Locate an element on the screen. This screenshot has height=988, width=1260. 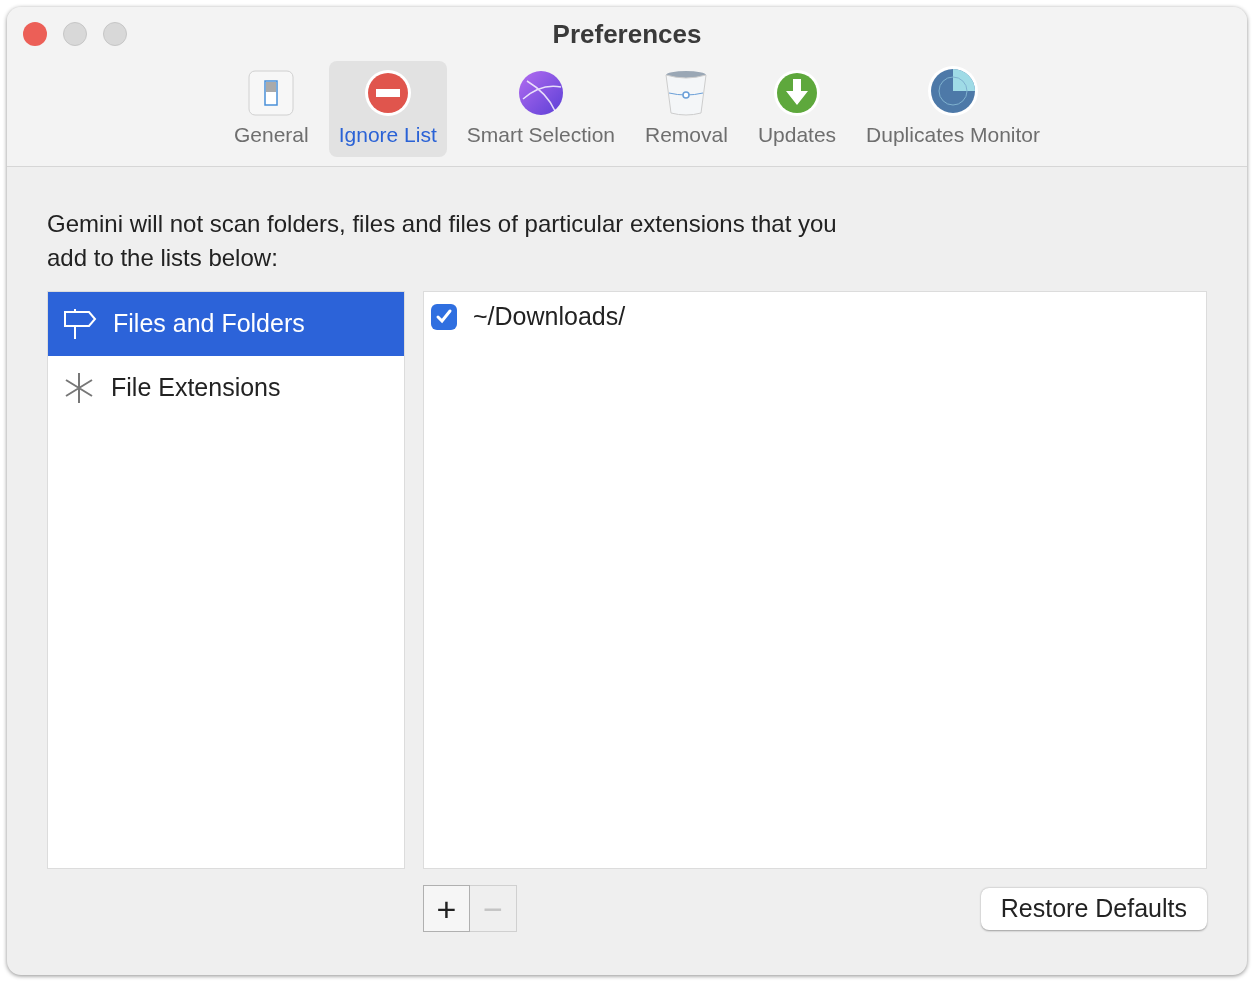
signpost-icon is located at coordinates (80, 324).